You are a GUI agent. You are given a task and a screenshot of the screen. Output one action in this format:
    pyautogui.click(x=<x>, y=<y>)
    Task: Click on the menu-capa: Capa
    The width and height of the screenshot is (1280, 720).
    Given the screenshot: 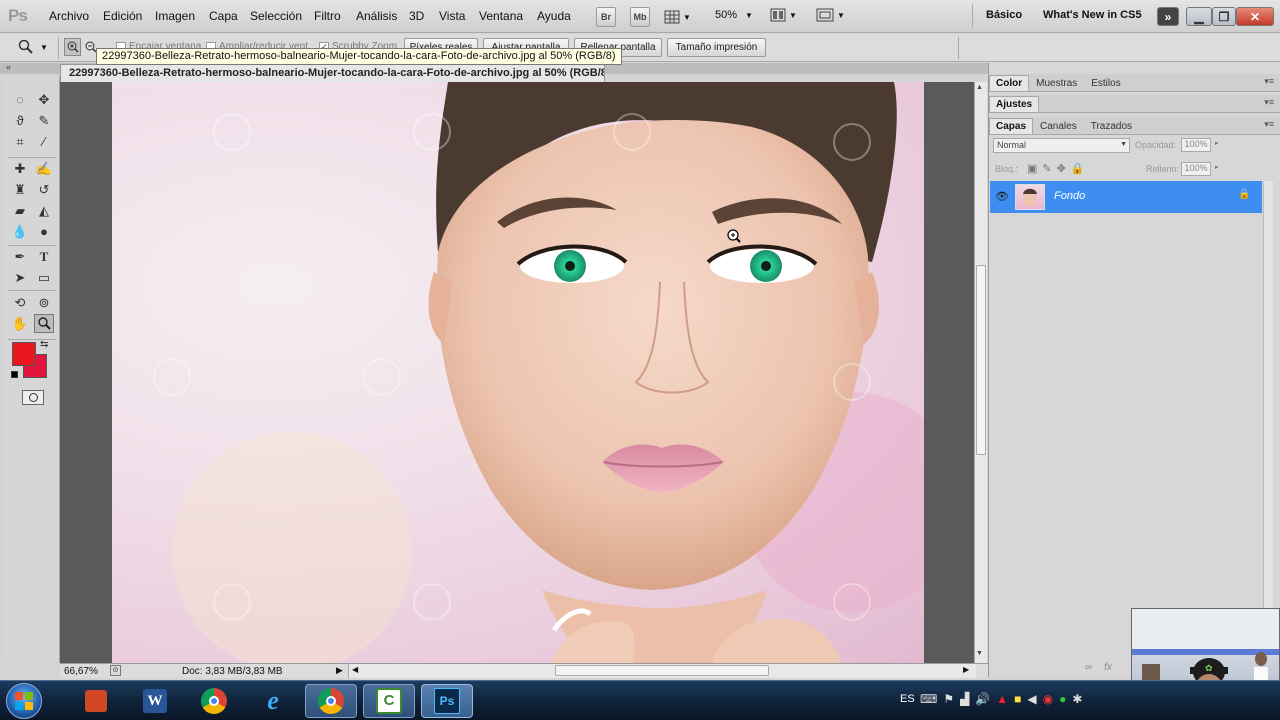 What is the action you would take?
    pyautogui.click(x=223, y=16)
    